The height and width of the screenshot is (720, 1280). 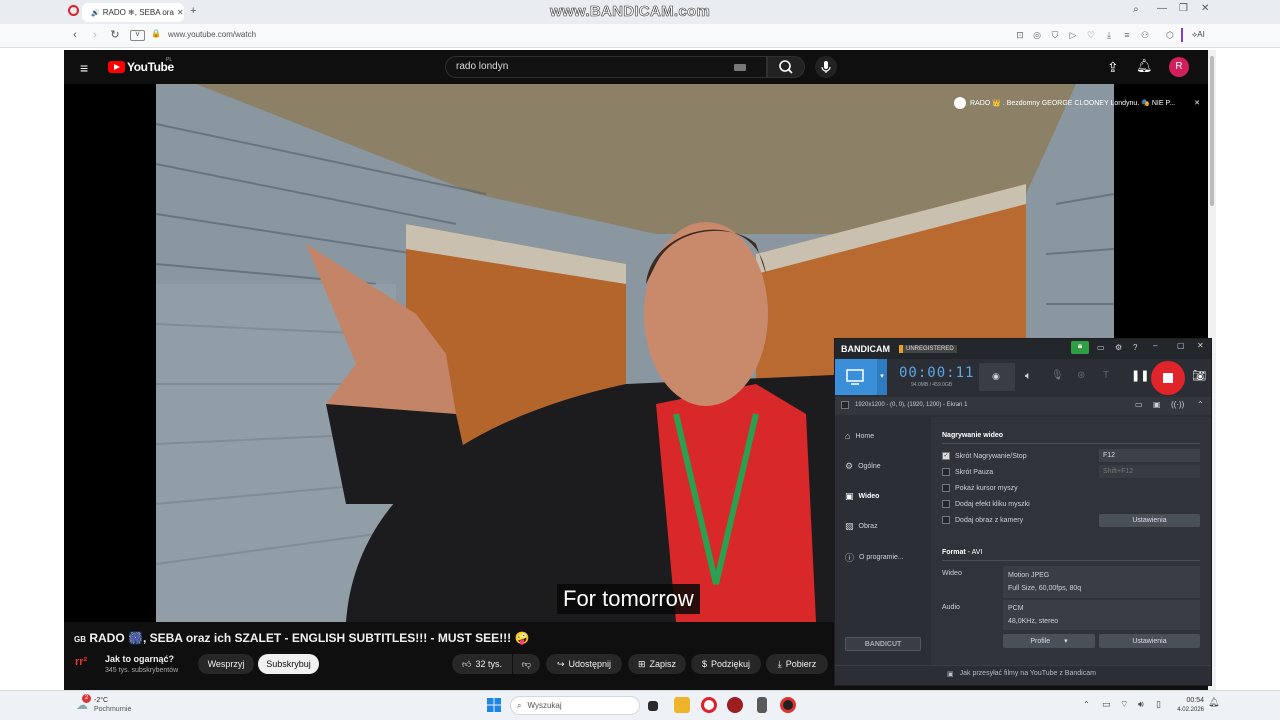 What do you see at coordinates (1179, 67) in the screenshot?
I see `avatar: R` at bounding box center [1179, 67].